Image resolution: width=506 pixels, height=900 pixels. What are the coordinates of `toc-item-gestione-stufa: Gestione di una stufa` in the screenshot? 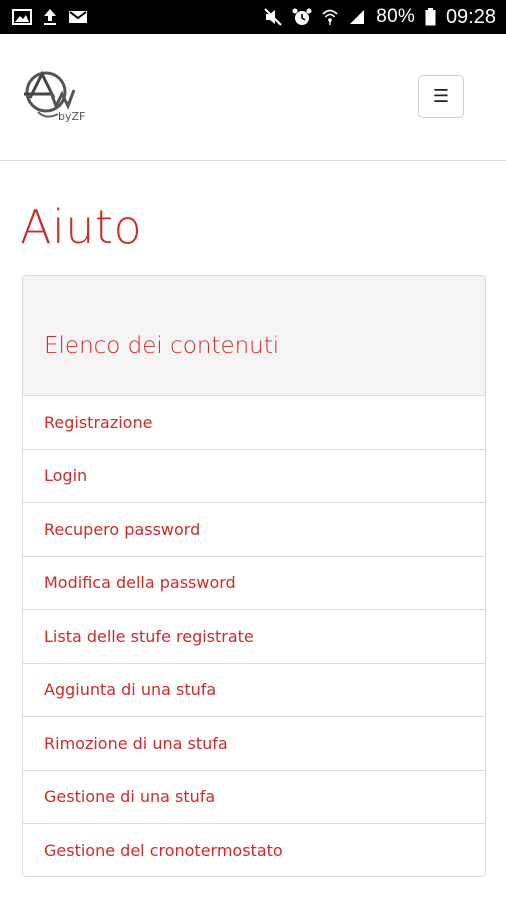 It's located at (254, 797).